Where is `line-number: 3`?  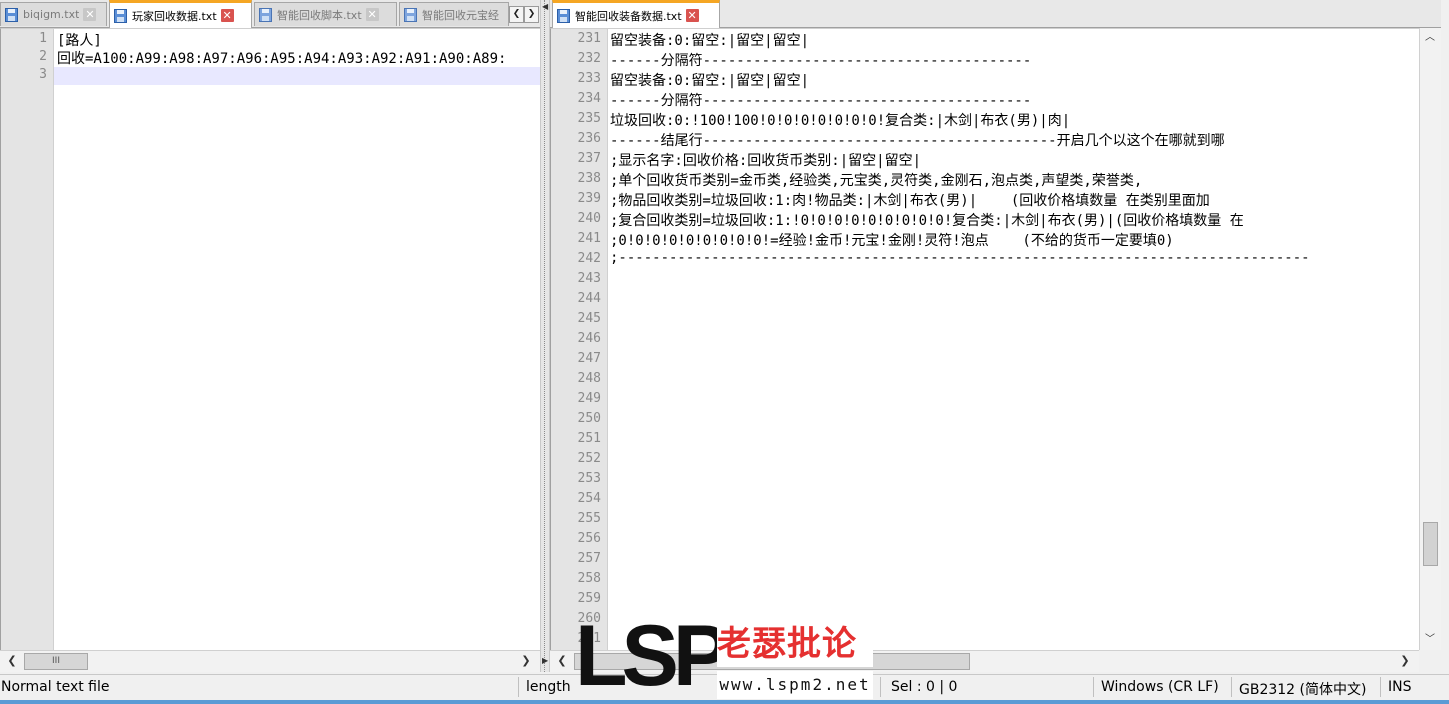 line-number: 3 is located at coordinates (43, 74).